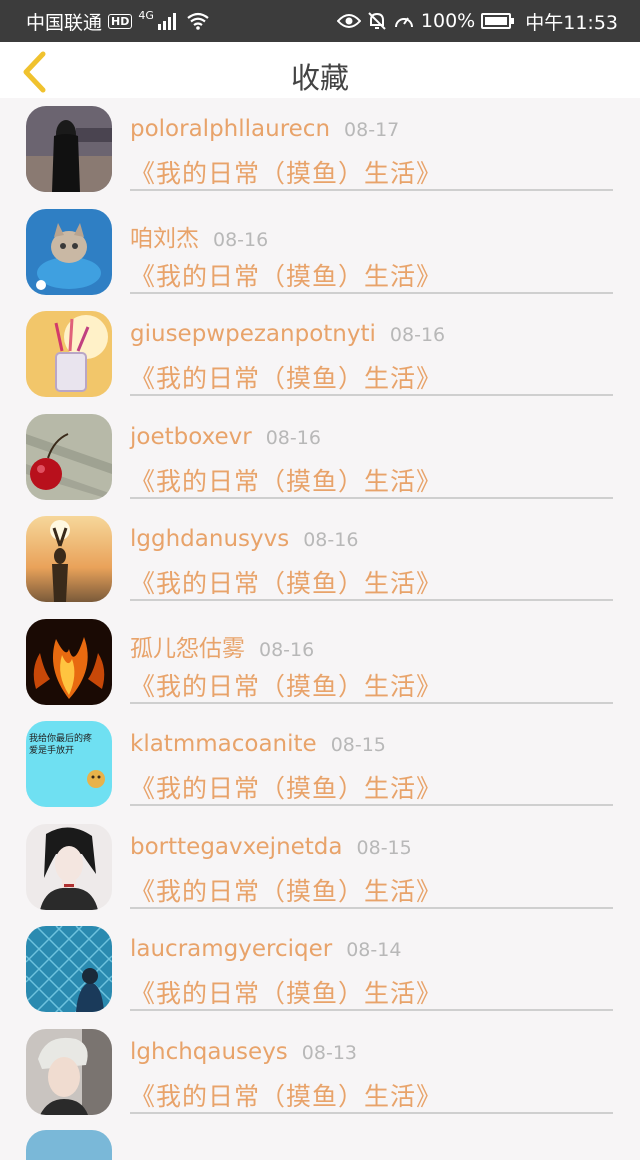 This screenshot has width=640, height=1160. I want to click on page-title: 收藏, so click(319, 78).